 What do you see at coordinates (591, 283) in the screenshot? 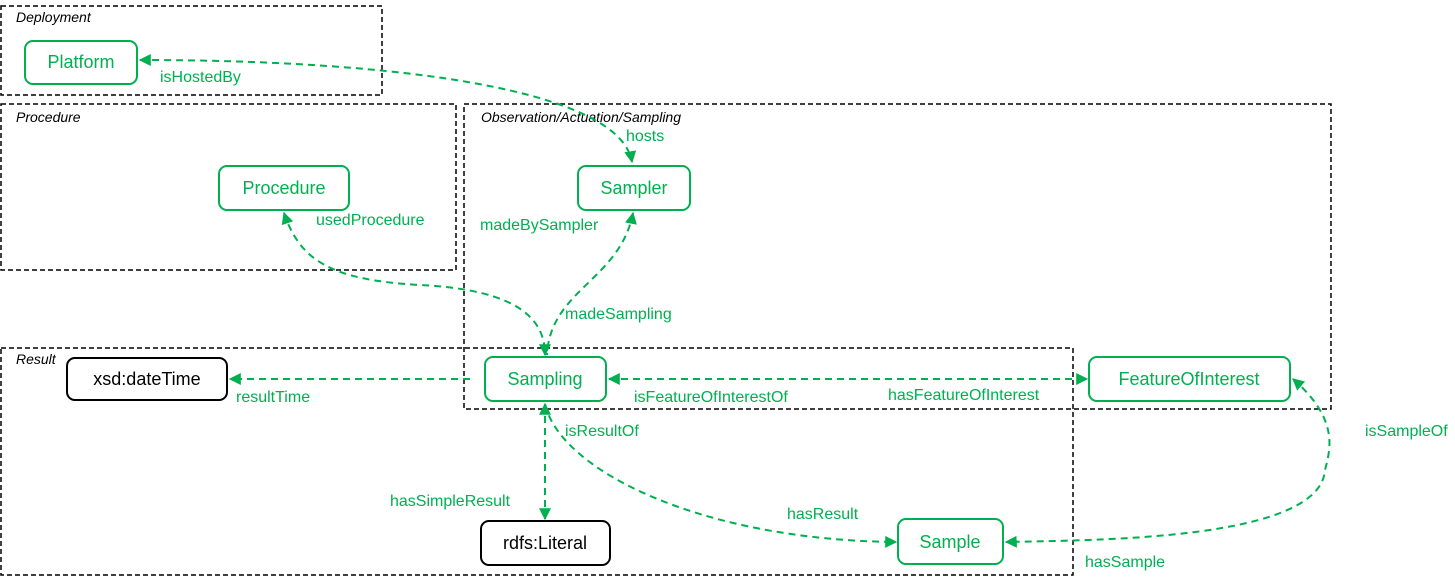
I see `edge-madeSampling` at bounding box center [591, 283].